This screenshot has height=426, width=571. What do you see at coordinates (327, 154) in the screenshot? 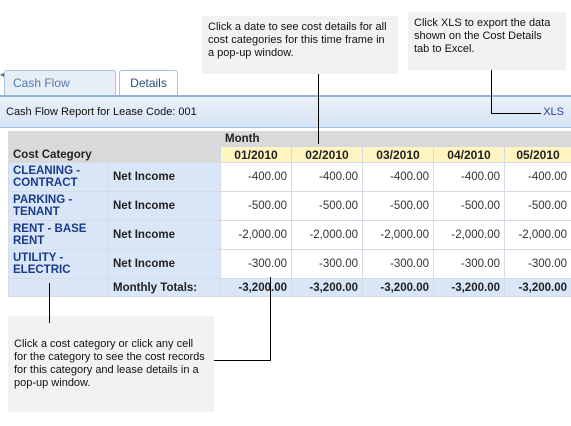
I see `date-header-02-2010: 02/2010` at bounding box center [327, 154].